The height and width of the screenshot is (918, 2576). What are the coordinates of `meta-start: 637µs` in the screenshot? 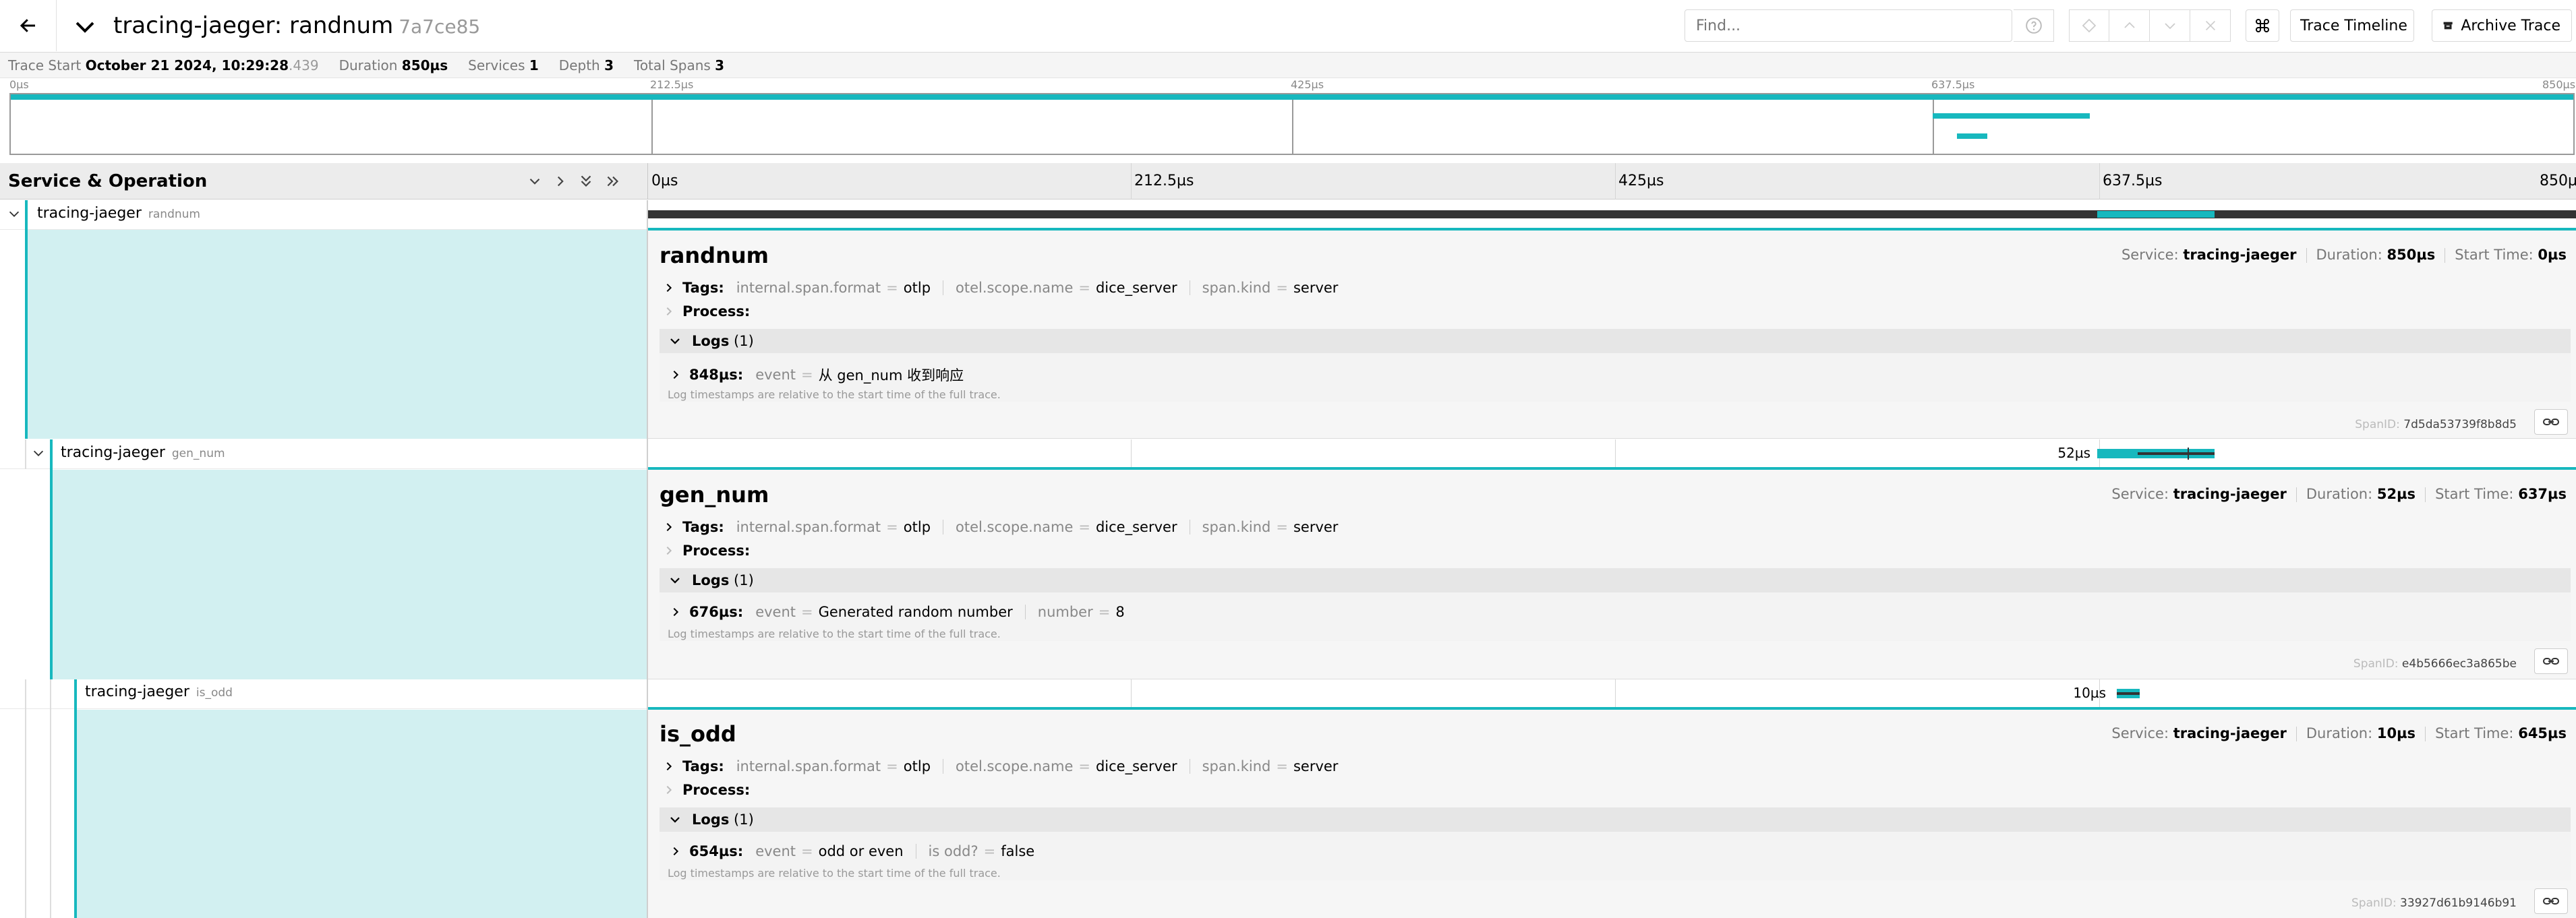 It's located at (2543, 494).